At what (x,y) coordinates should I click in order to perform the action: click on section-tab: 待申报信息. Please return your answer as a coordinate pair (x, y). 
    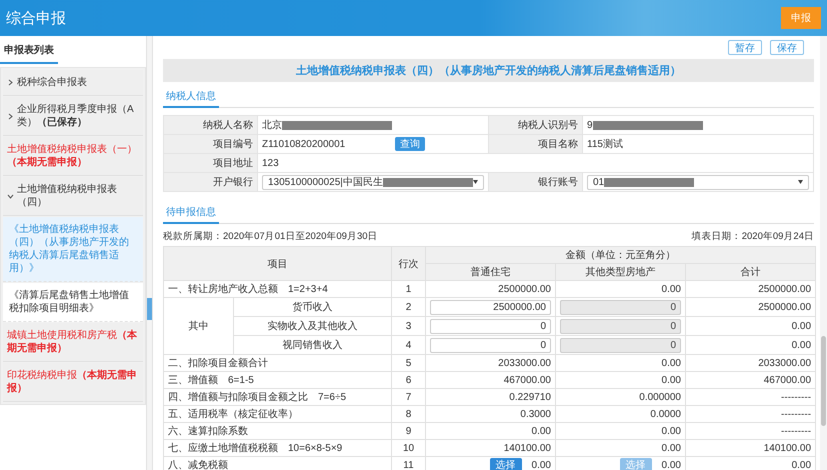
    Looking at the image, I should click on (191, 213).